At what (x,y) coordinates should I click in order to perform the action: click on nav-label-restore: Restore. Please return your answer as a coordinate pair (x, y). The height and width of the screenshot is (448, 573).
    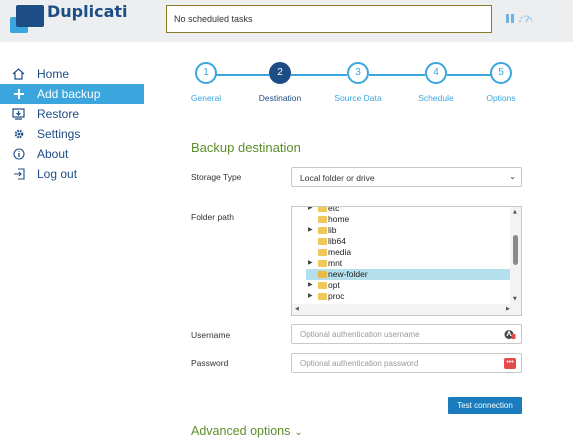
    Looking at the image, I should click on (58, 114).